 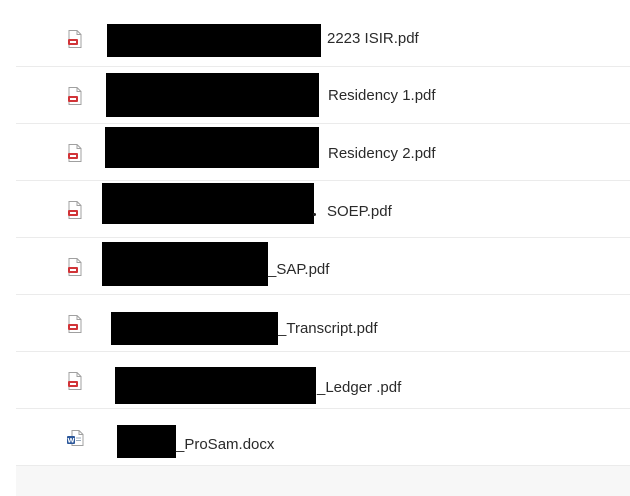 What do you see at coordinates (323, 38) in the screenshot?
I see `file-row-2223-isir: 2223 ISIR.pdf` at bounding box center [323, 38].